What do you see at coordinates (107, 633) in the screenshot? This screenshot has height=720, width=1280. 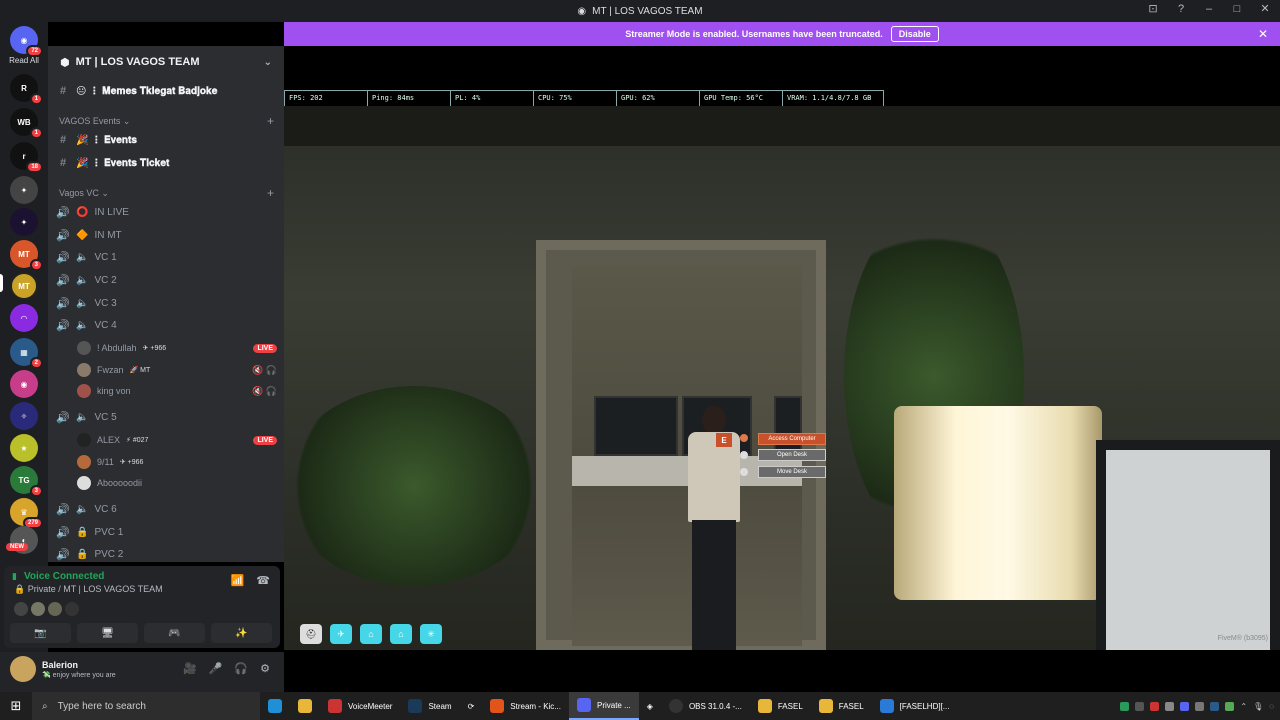 I see `screen-share-button: 🖥` at bounding box center [107, 633].